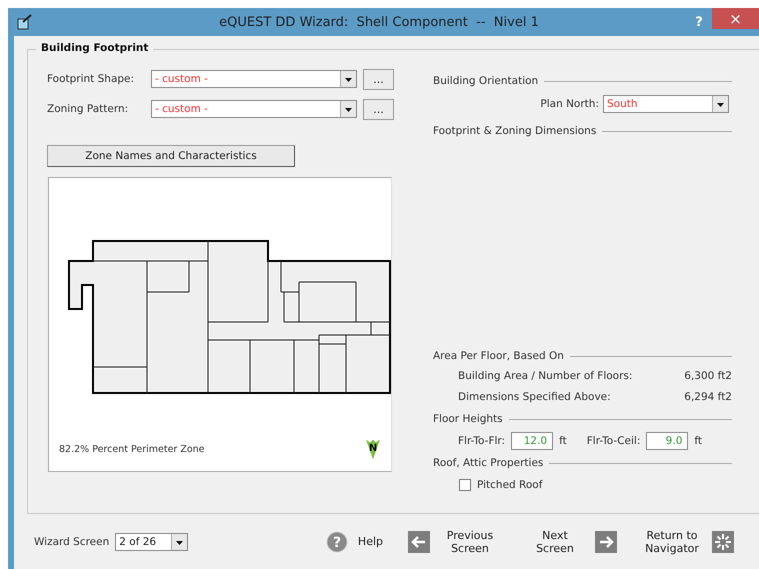 This screenshot has height=569, width=759. I want to click on field-label: Flr-To-Ceil:, so click(613, 441).